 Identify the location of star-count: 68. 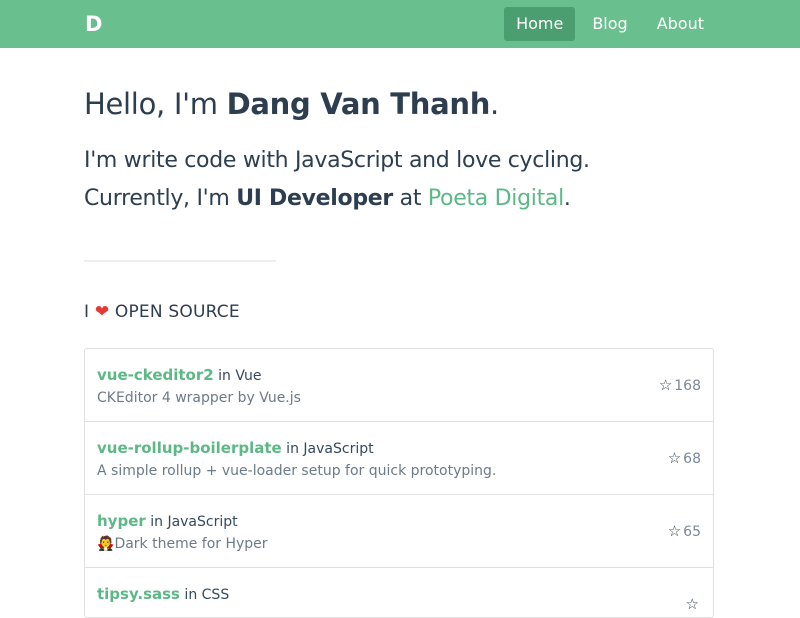
(692, 459).